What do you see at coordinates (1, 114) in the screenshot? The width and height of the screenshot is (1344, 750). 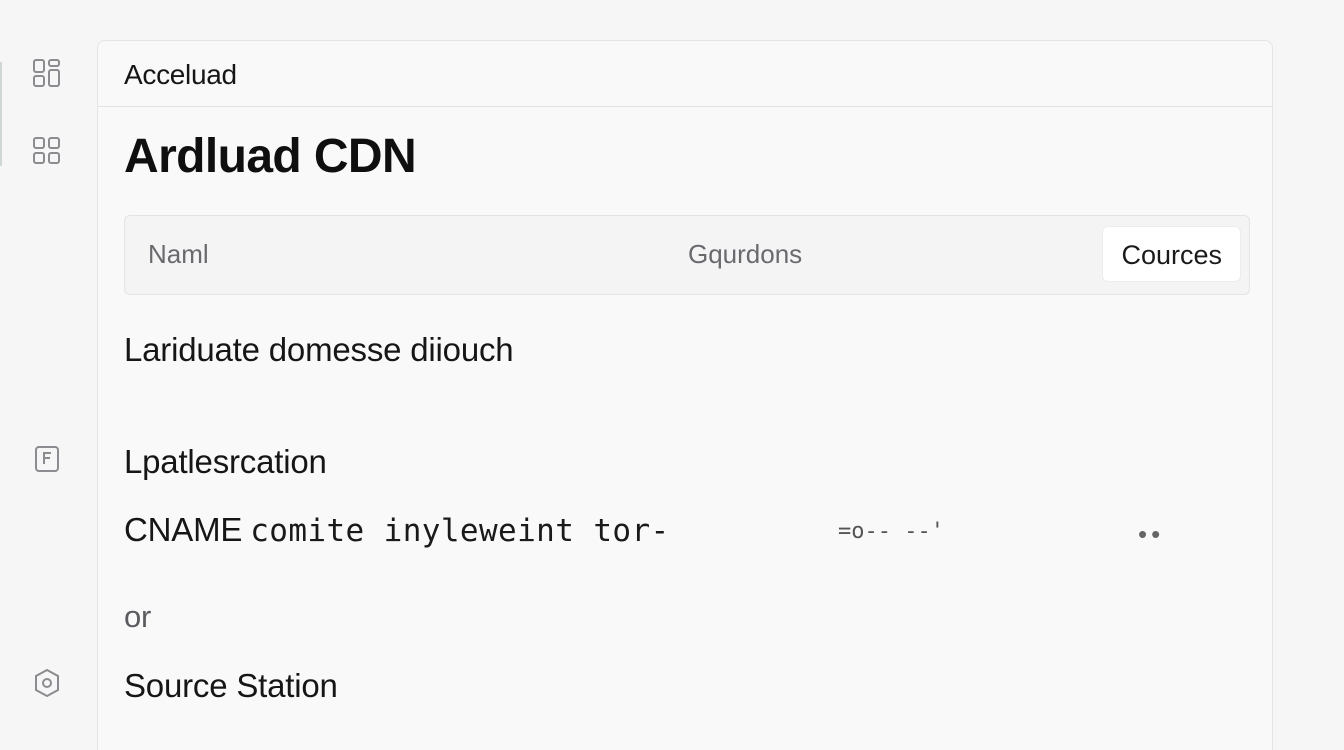 I see `rail-active-indicator` at bounding box center [1, 114].